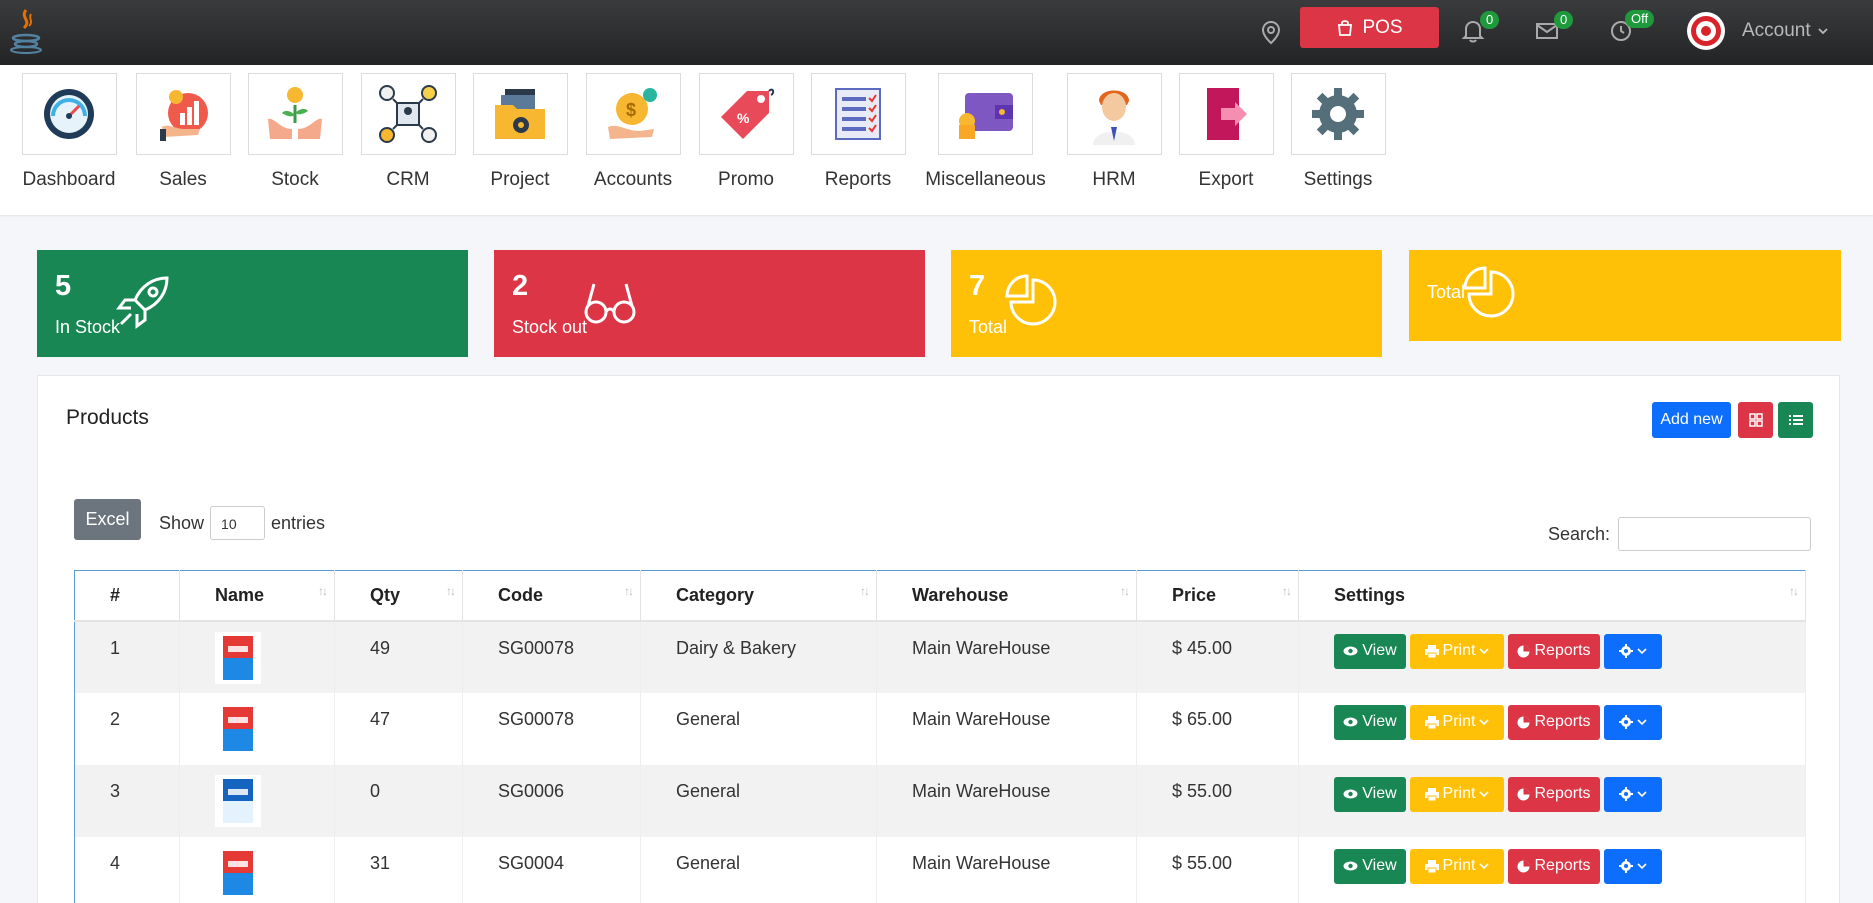 This screenshot has width=1873, height=903. What do you see at coordinates (127, 596) in the screenshot?
I see `column-header-number: #` at bounding box center [127, 596].